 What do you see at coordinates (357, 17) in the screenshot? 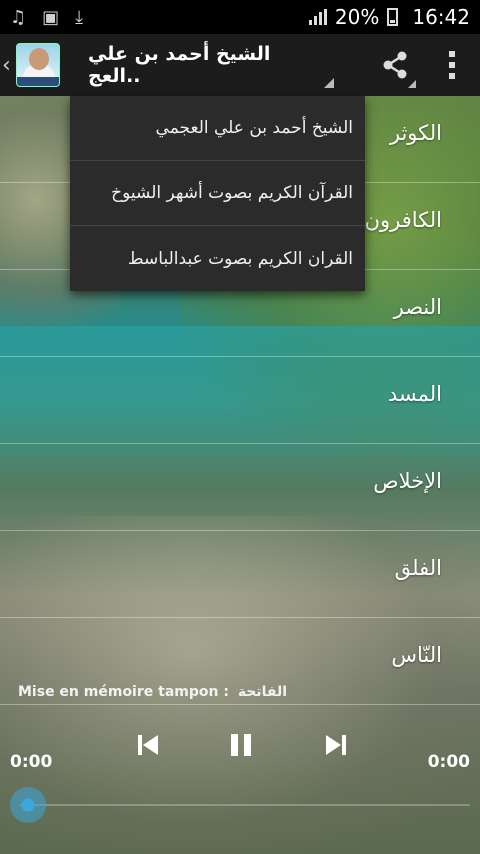
I see `battery-percent: 20%` at bounding box center [357, 17].